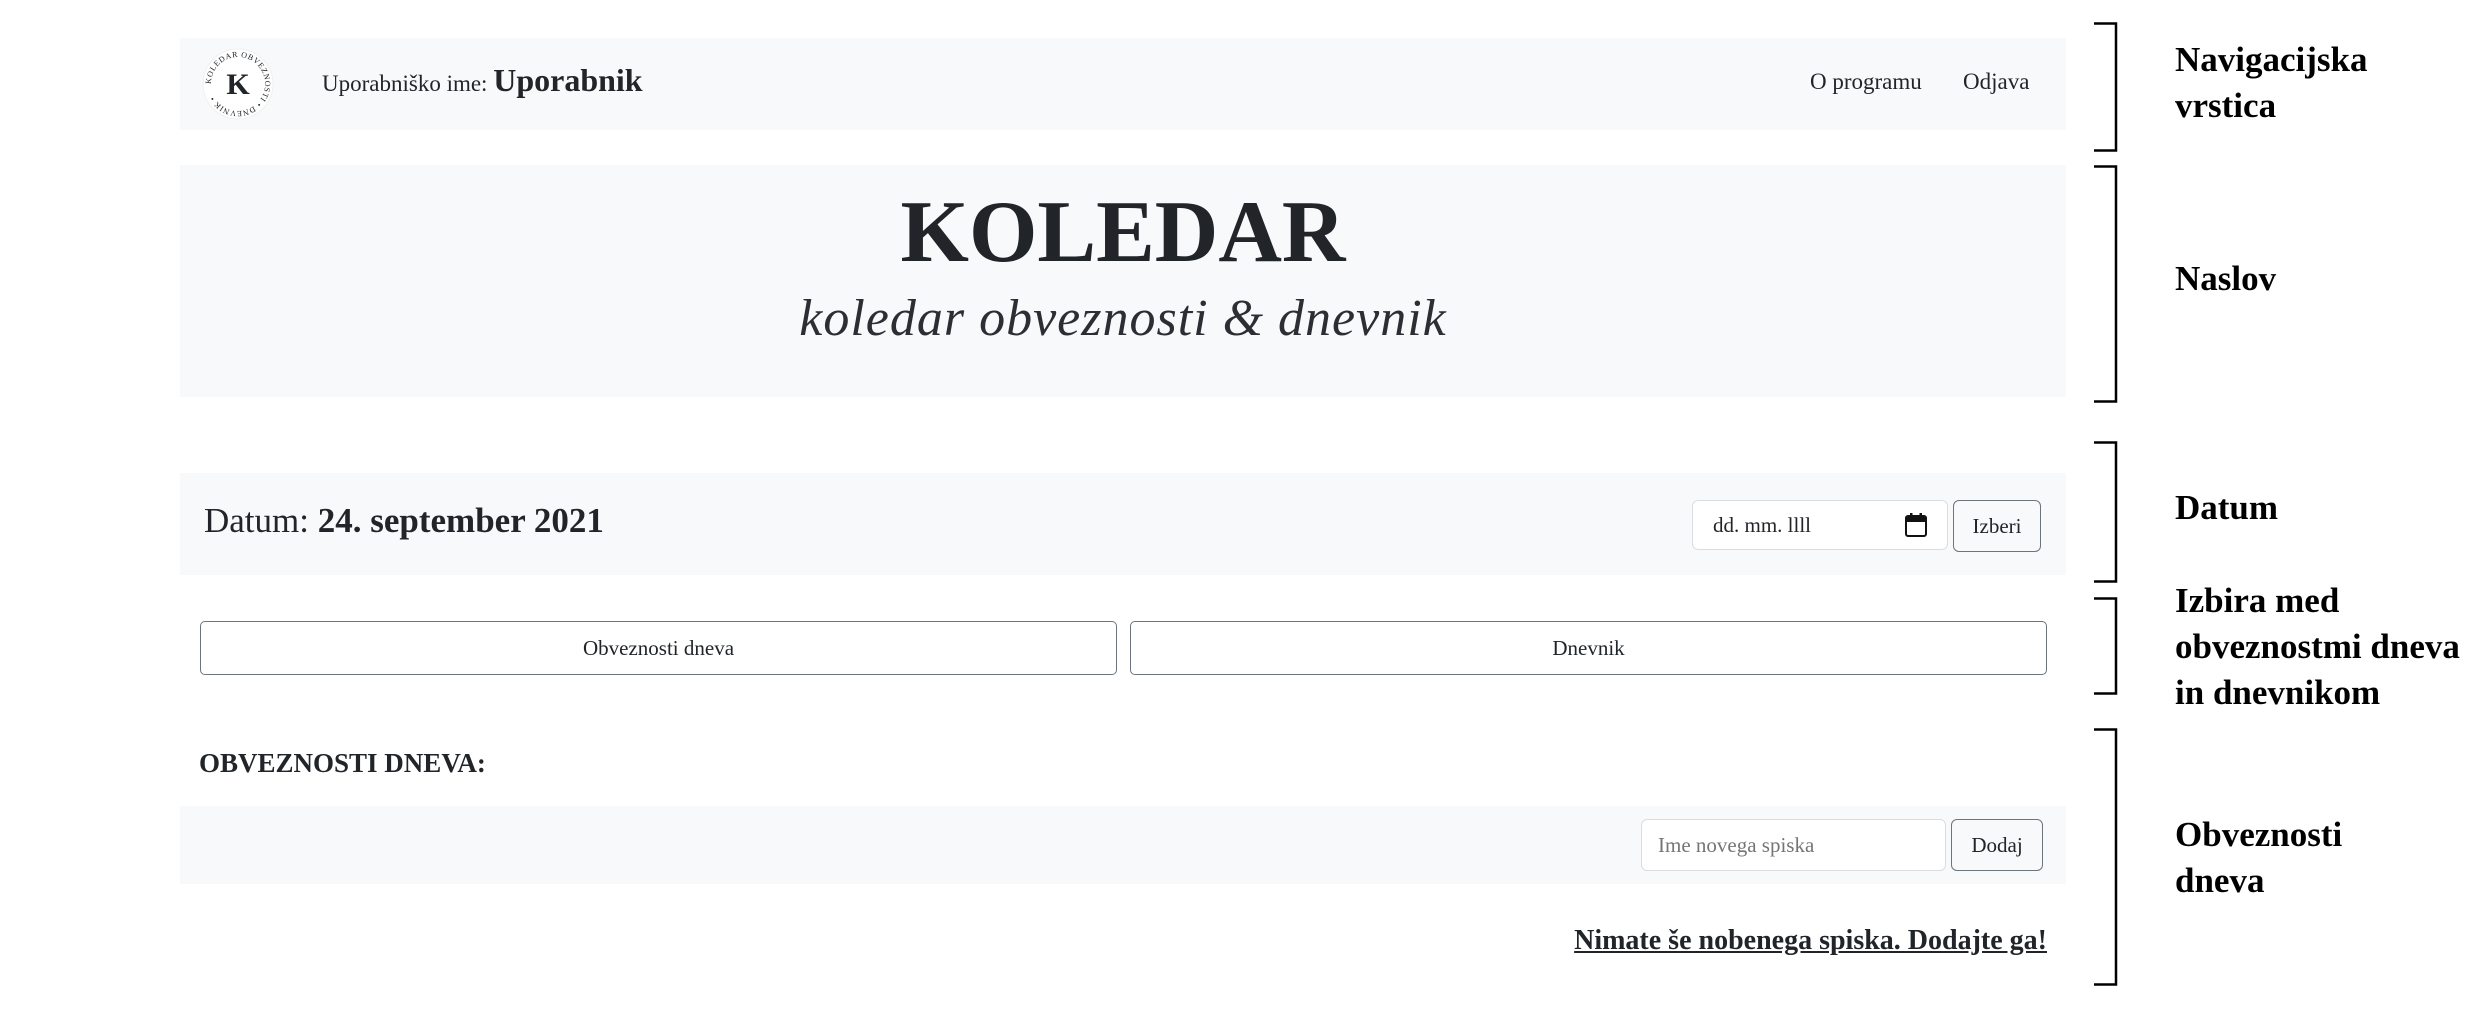 This screenshot has height=1032, width=2470. Describe the element at coordinates (2258, 858) in the screenshot. I see `annotation-obligations: Obveznosti dneva` at that location.